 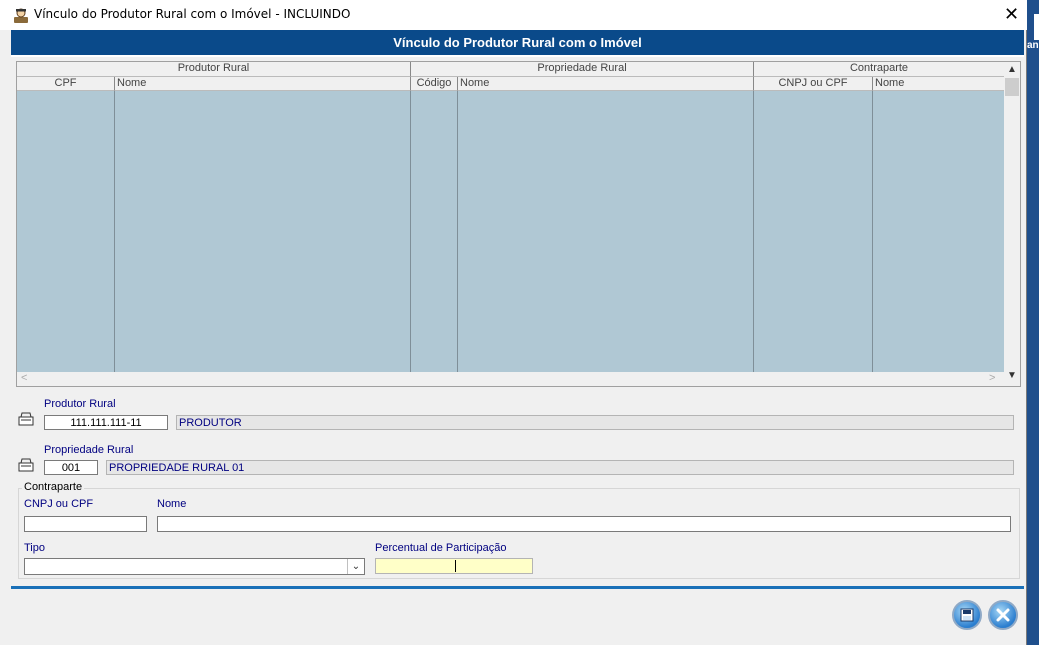 What do you see at coordinates (34, 548) in the screenshot?
I see `tipo-label: Tipo` at bounding box center [34, 548].